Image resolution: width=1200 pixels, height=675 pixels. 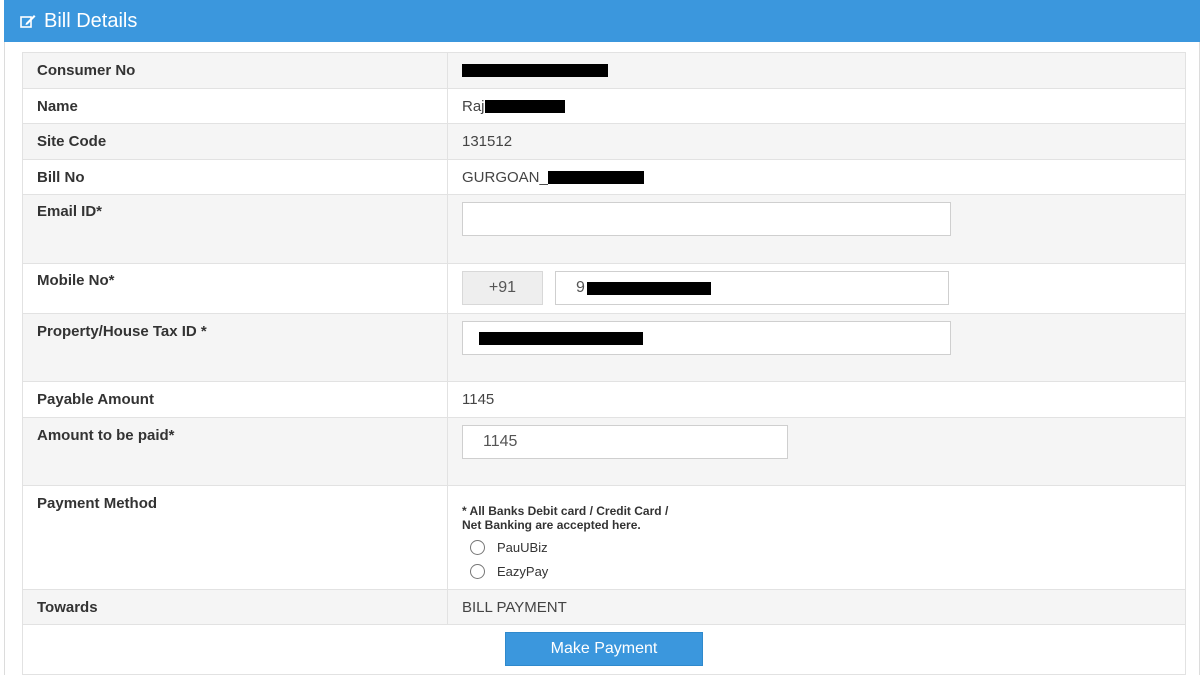 I want to click on mobile-value: 9, so click(x=580, y=287).